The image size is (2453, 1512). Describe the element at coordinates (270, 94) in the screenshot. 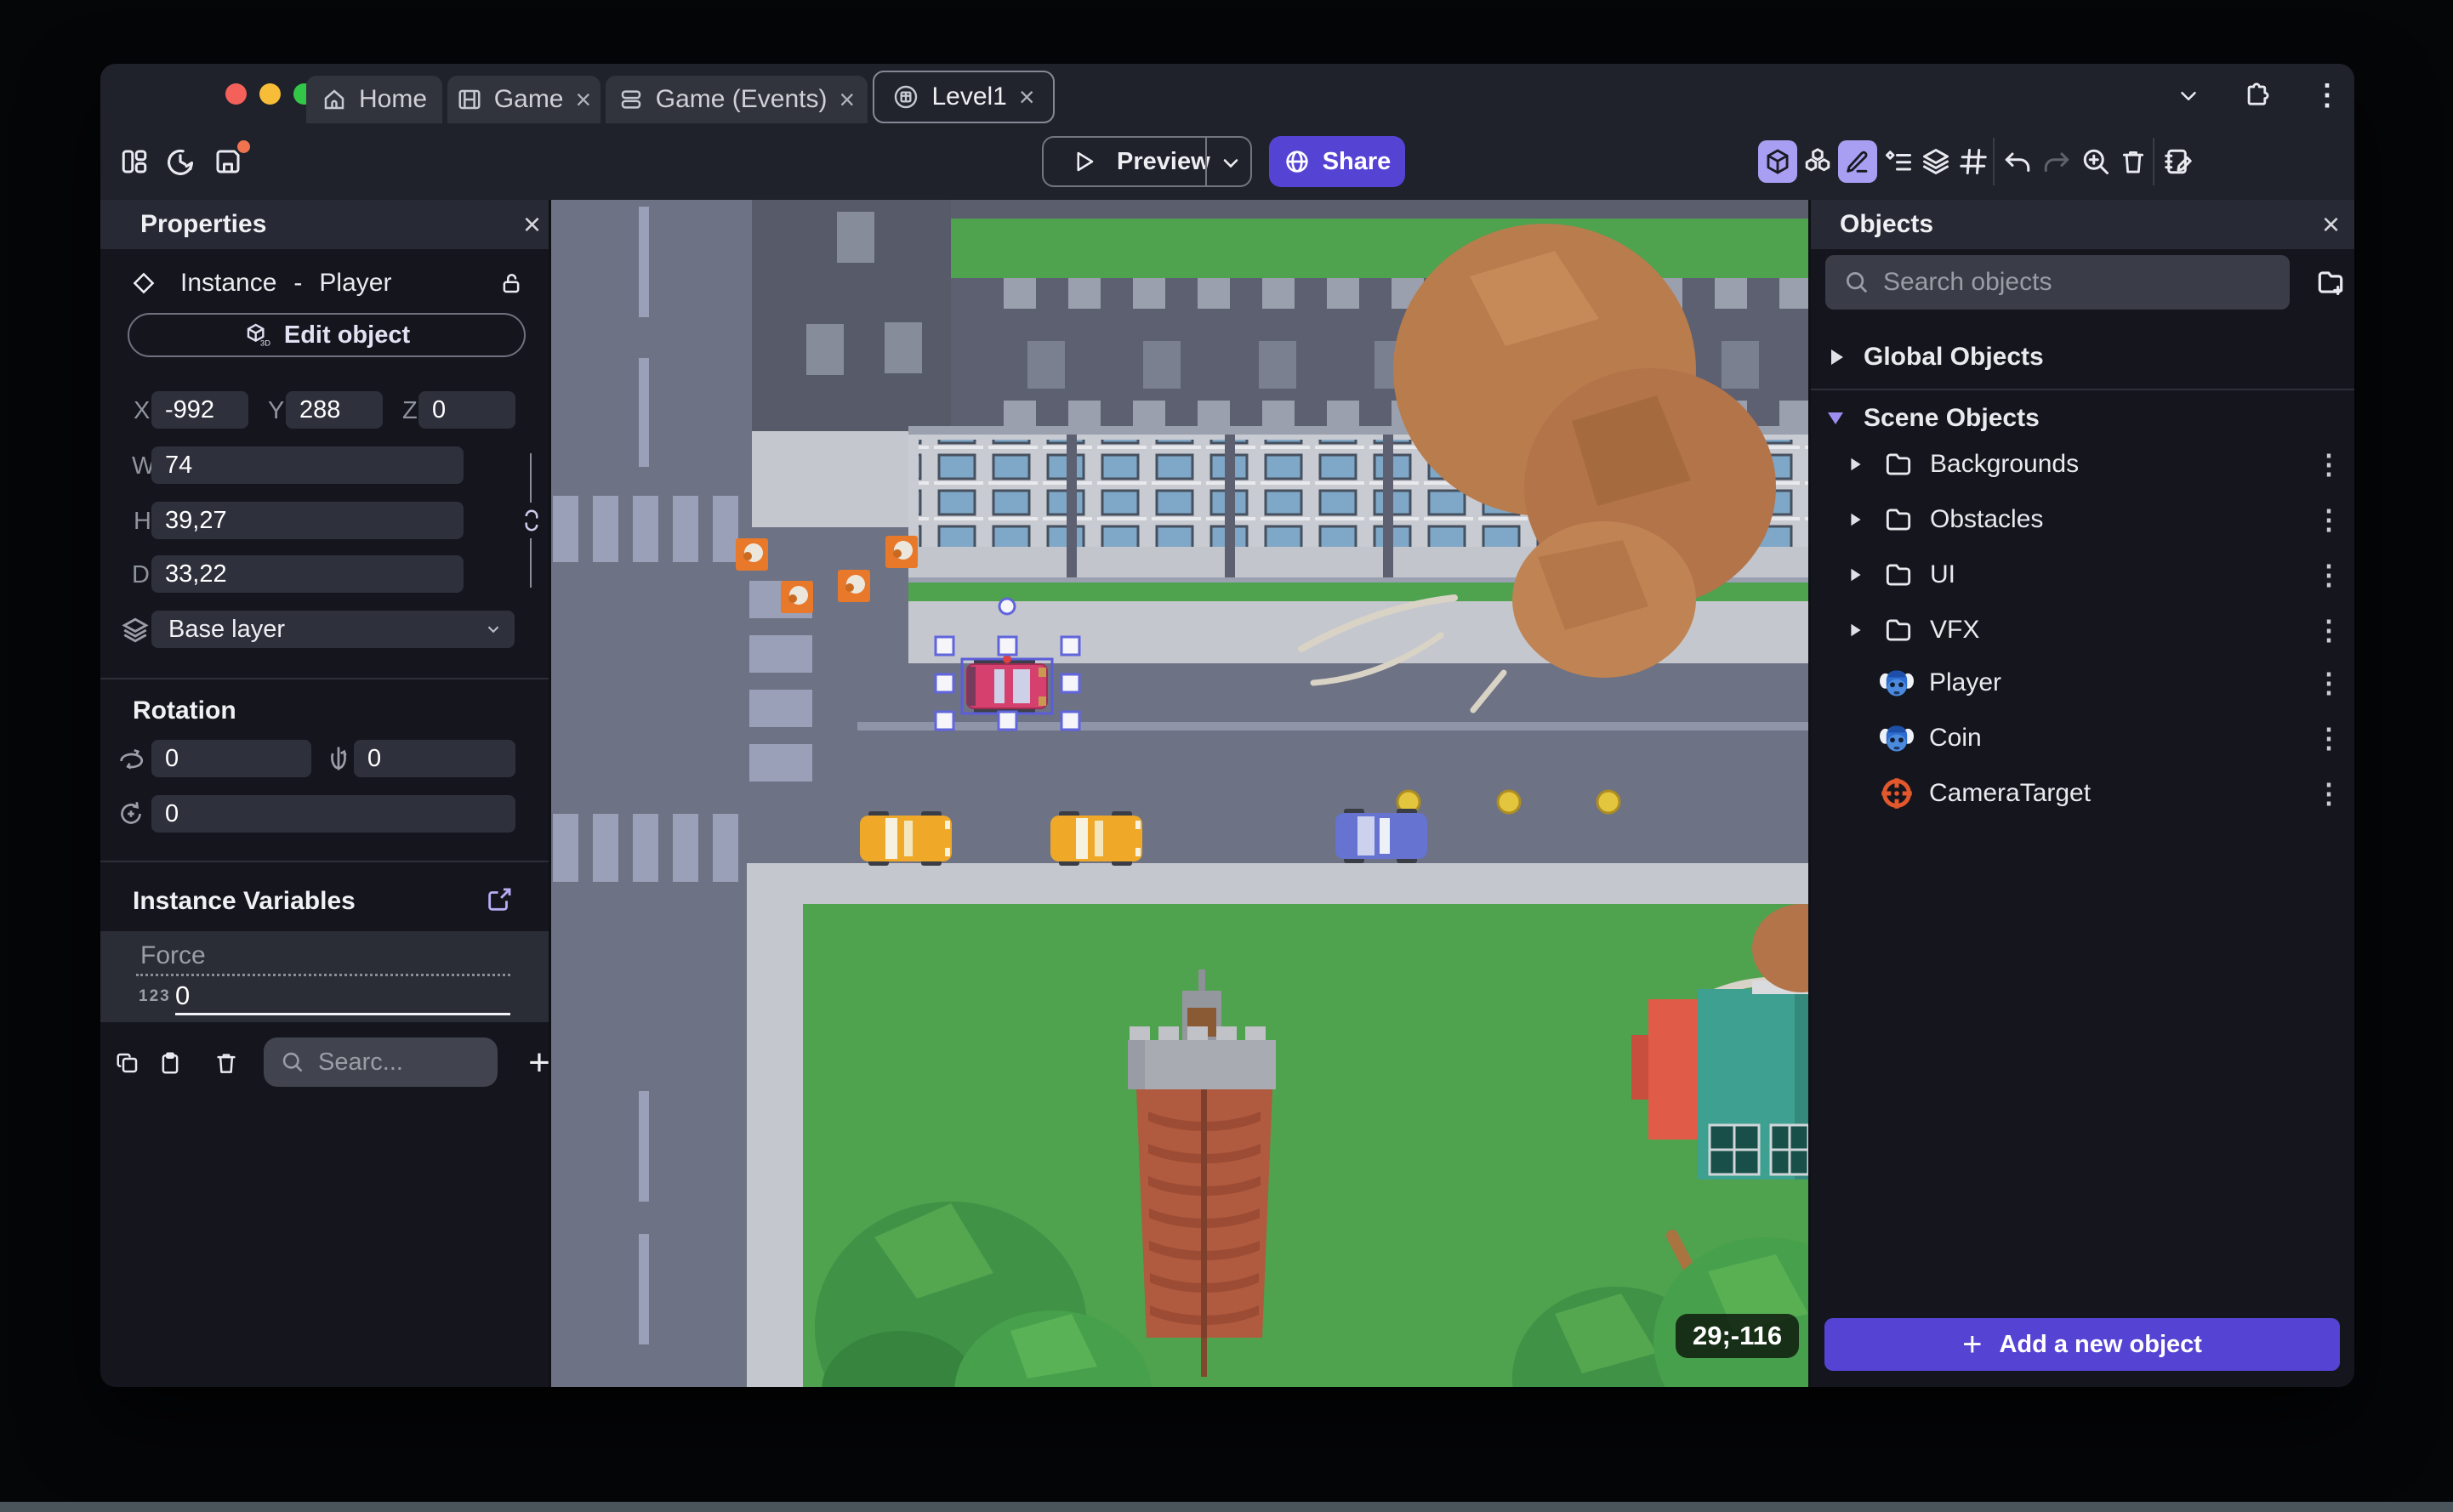

I see `window-minimize-button` at that location.